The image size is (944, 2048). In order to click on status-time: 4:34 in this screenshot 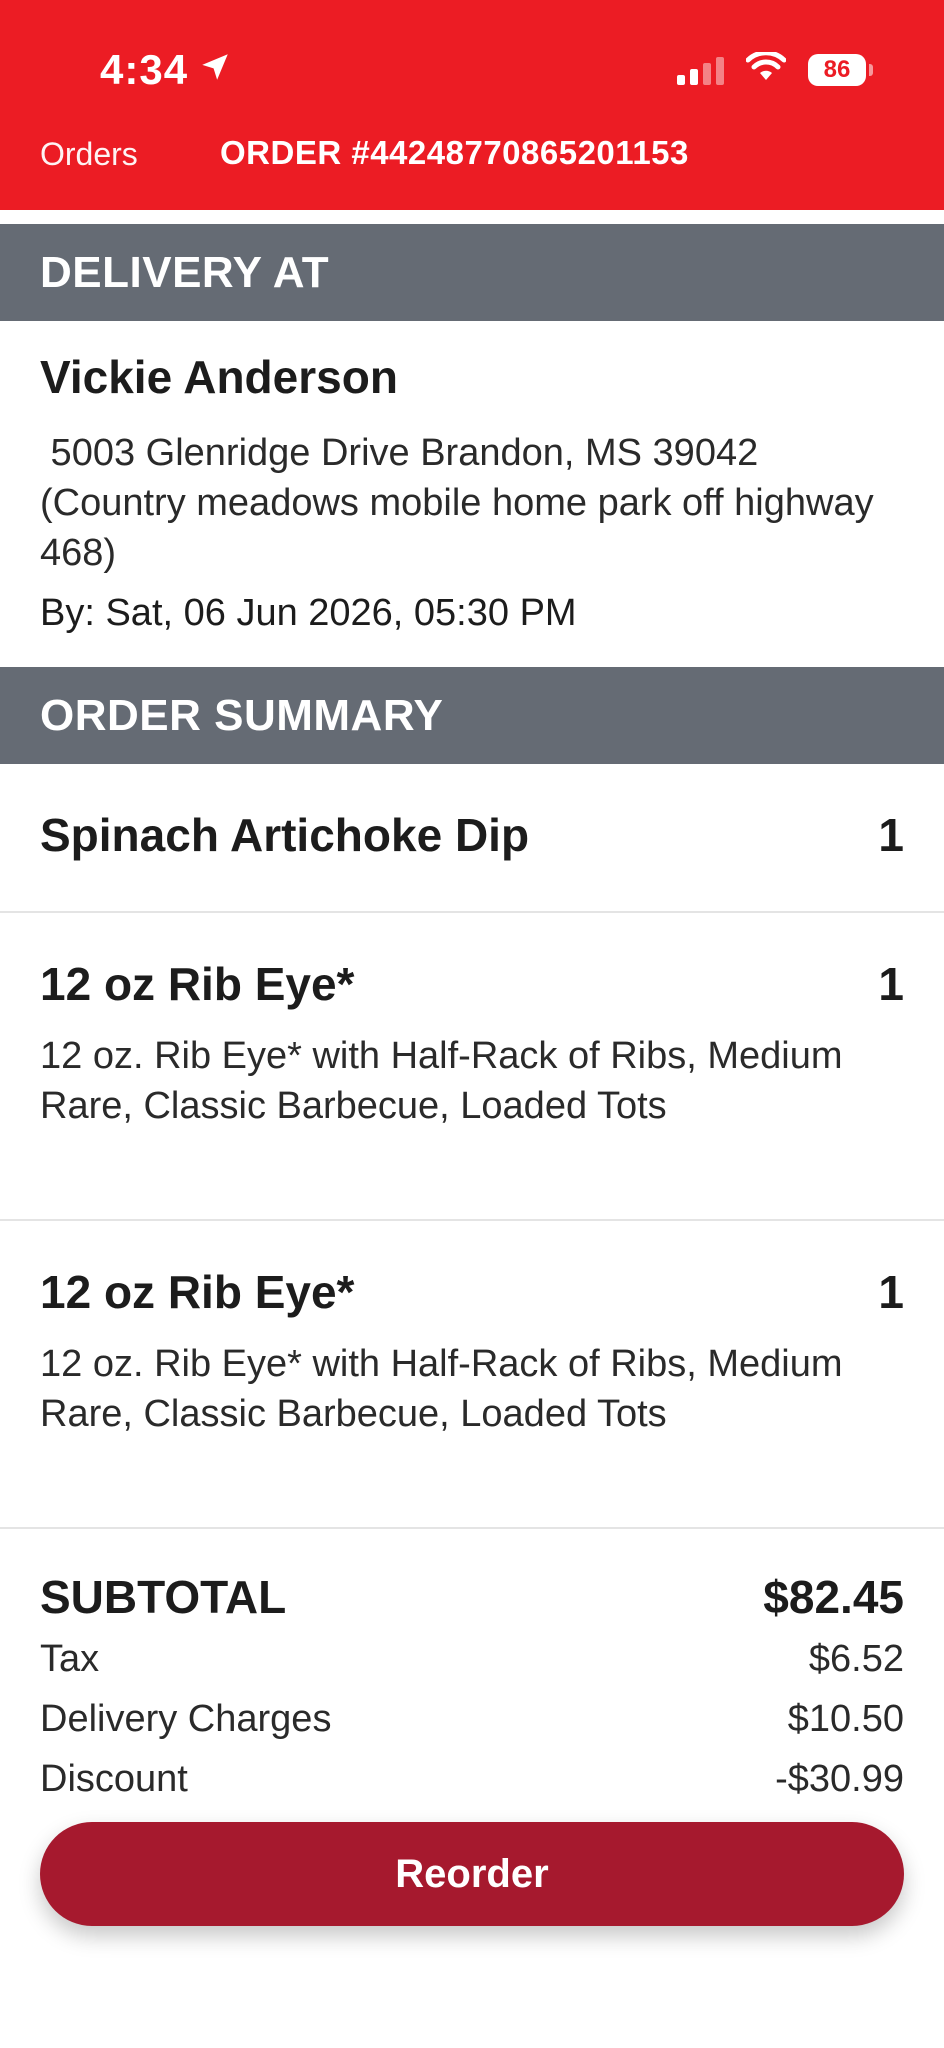, I will do `click(166, 70)`.